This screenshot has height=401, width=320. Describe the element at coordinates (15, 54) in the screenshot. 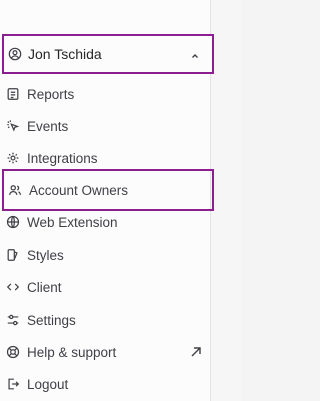

I see `user-circle-icon` at that location.